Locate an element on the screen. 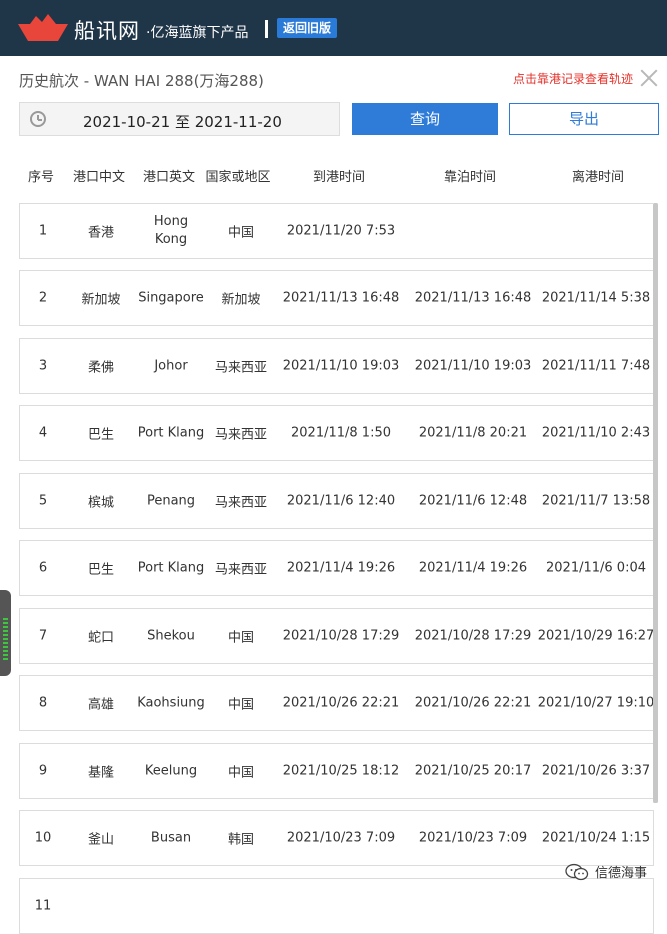  cell-departure: 2021/11/11 7:48 is located at coordinates (596, 366).